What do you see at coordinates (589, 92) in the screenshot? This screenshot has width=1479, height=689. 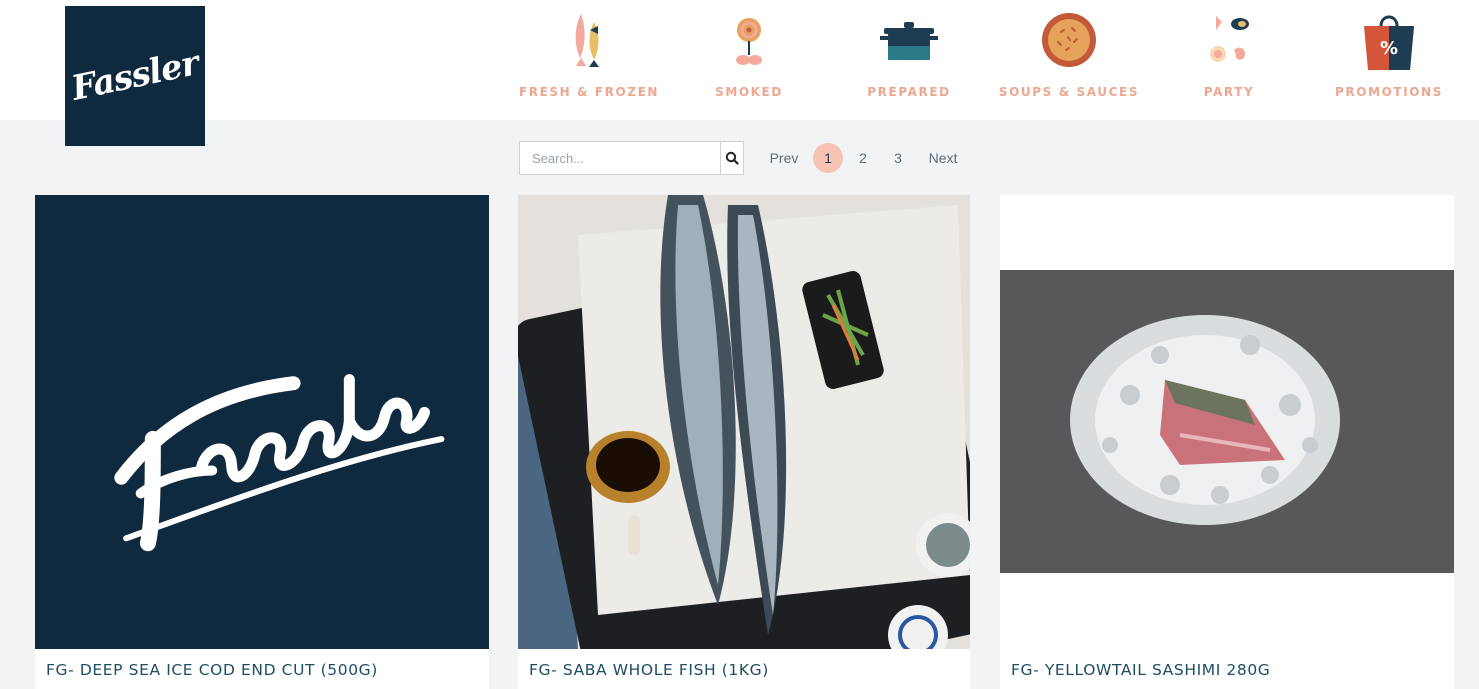 I see `nav-label: FRESH & FROZEN` at bounding box center [589, 92].